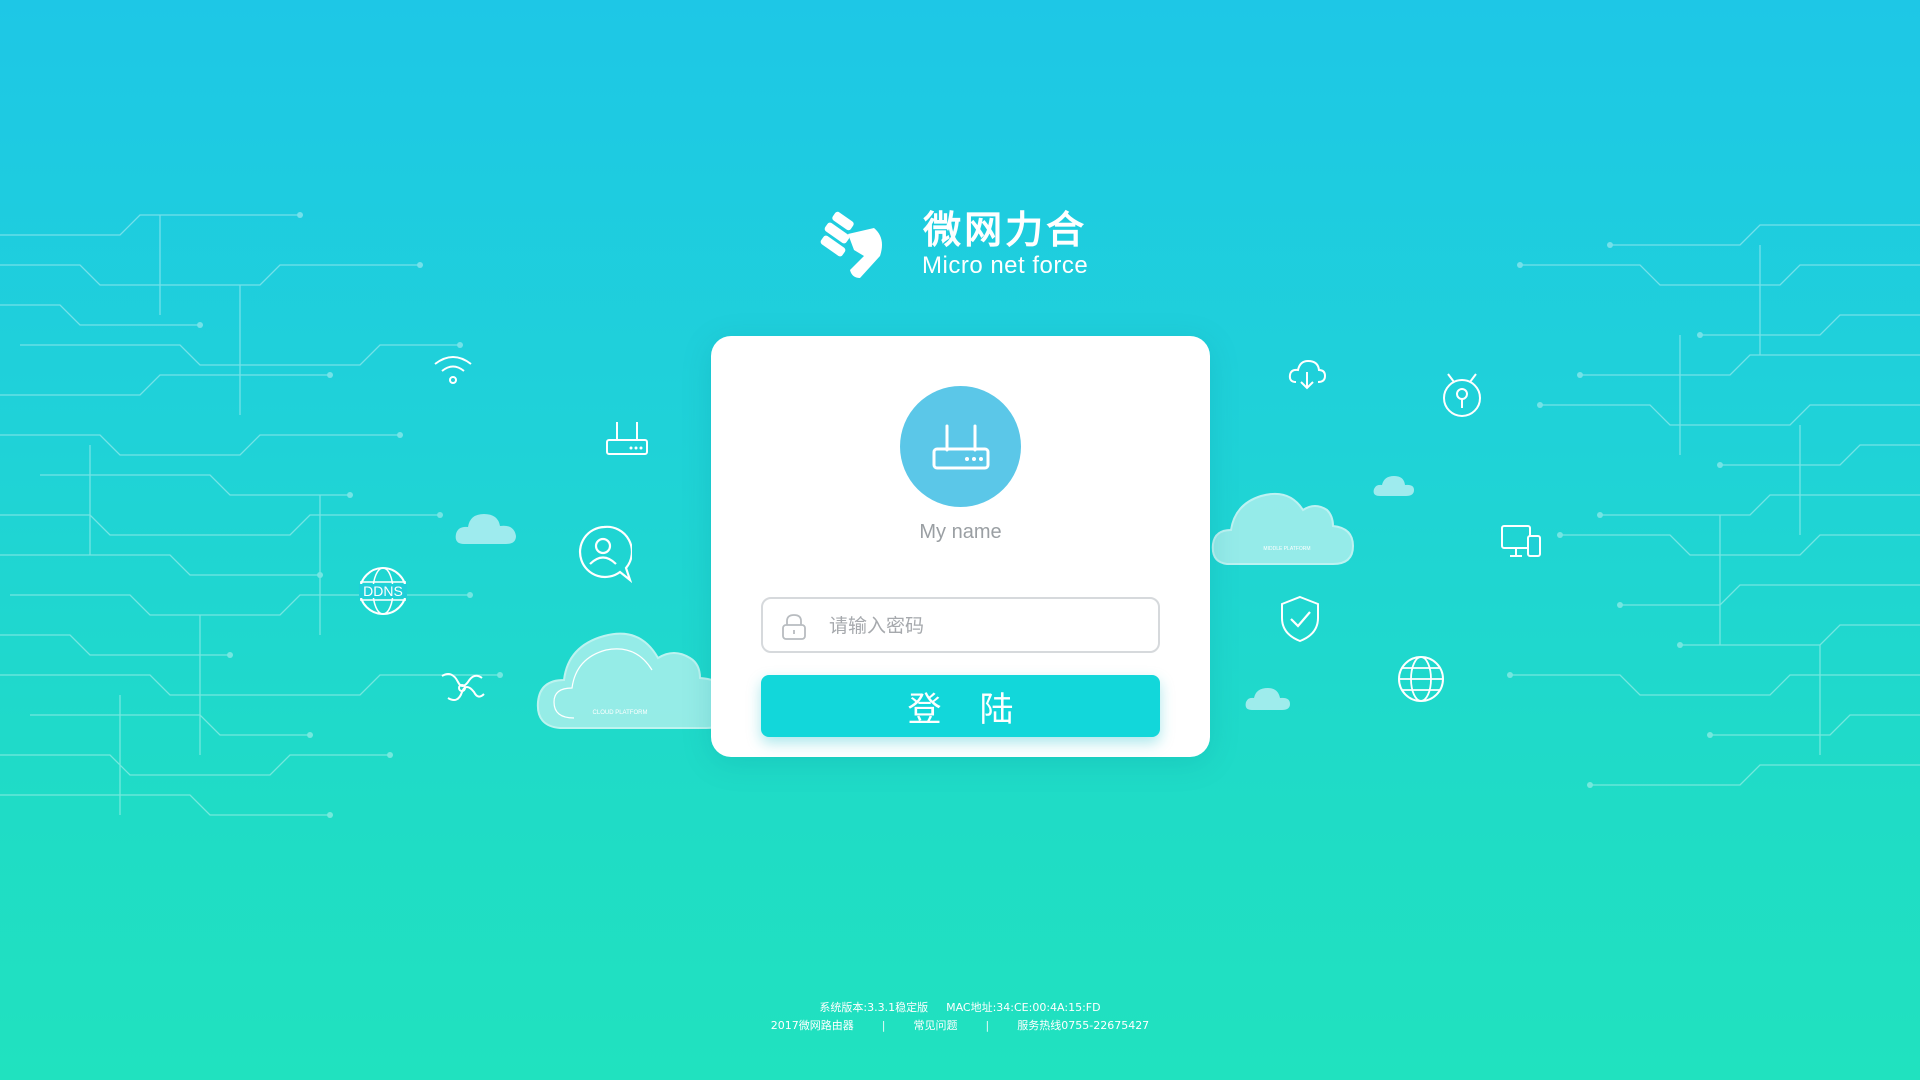 Image resolution: width=1920 pixels, height=1080 pixels. Describe the element at coordinates (812, 1025) in the screenshot. I see `copyright: 2017微网路由器` at that location.